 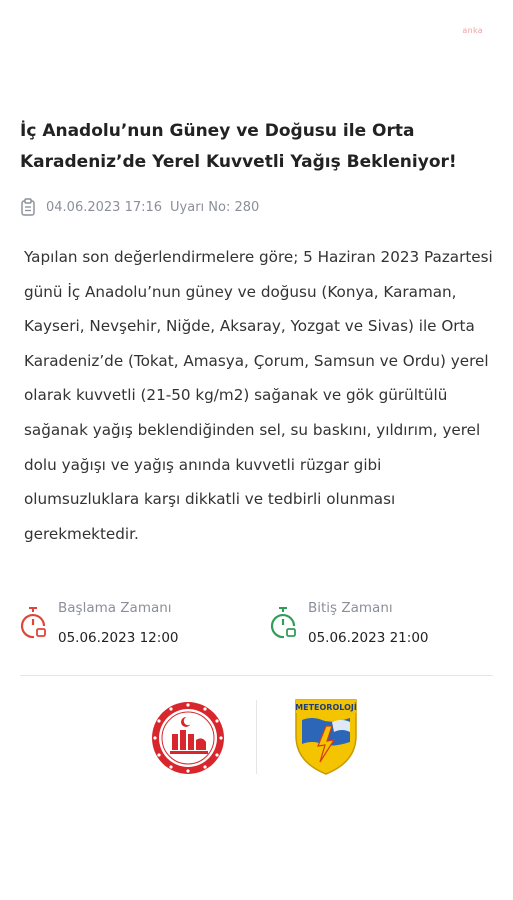 I want to click on logo-separator, so click(x=256, y=737).